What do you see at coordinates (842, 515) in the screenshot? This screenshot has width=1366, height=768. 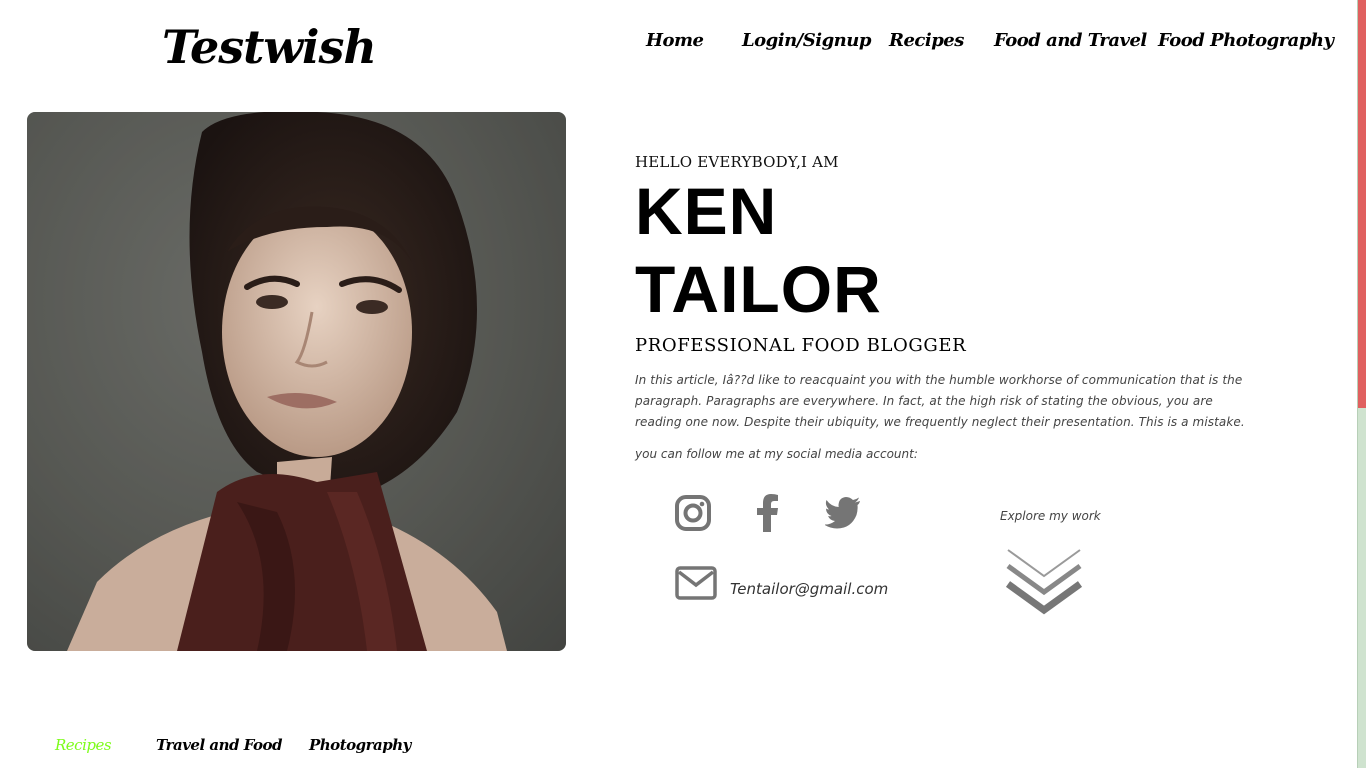 I see `twitter-icon` at bounding box center [842, 515].